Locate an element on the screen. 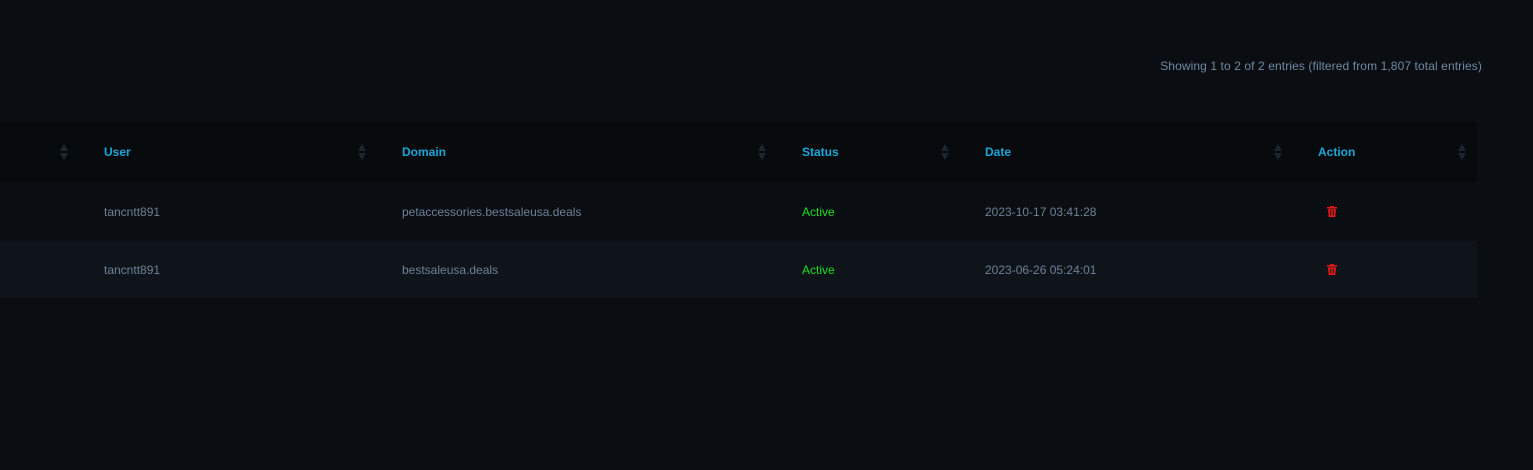  cell-domain: bestsaleusa.deals is located at coordinates (450, 269).